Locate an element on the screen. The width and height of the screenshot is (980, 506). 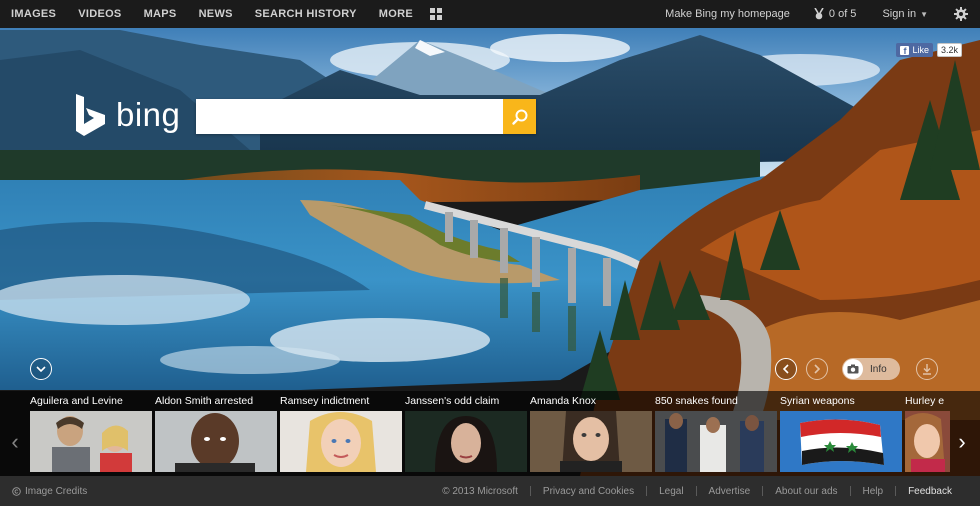
previous-image-button is located at coordinates (786, 369).